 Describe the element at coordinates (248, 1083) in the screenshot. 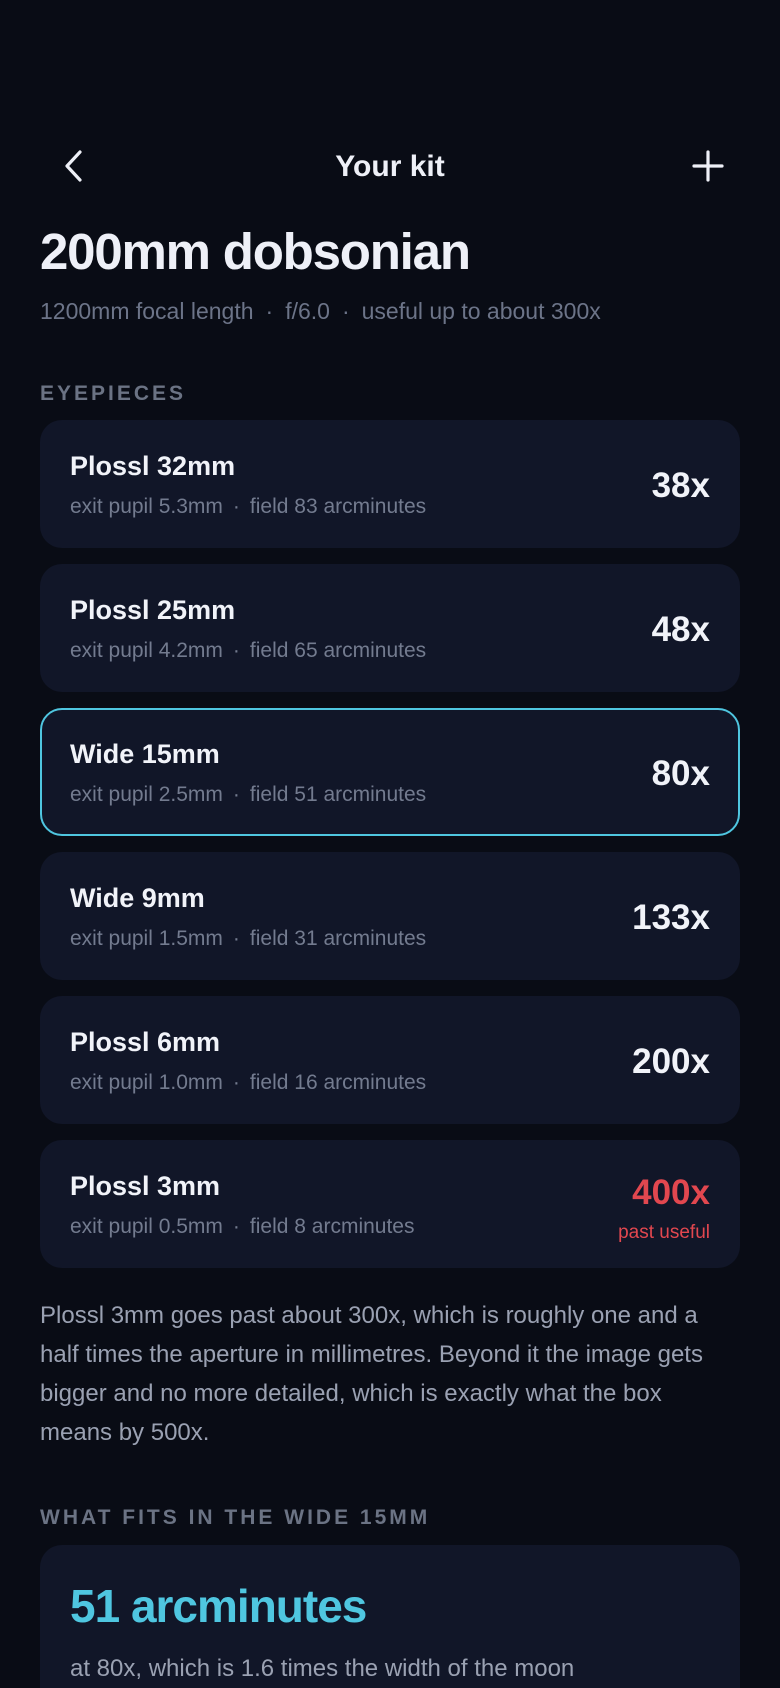

I see `eyepiece-details: exit pupil 1.0mm · field 16 arcminutes` at that location.